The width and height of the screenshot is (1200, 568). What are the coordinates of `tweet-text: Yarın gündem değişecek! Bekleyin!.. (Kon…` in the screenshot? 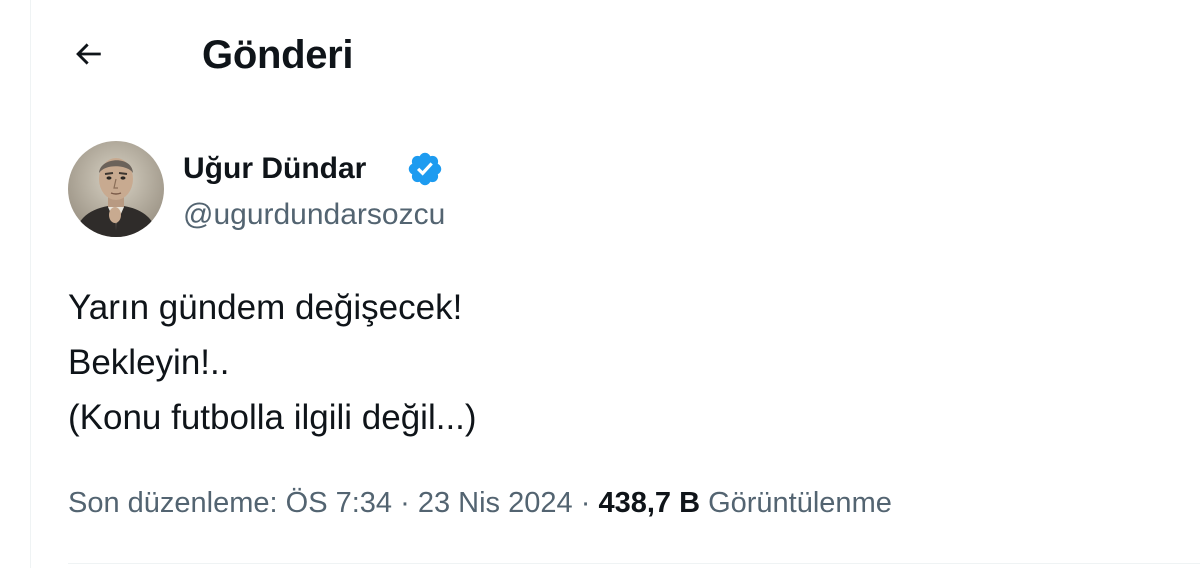 It's located at (272, 362).